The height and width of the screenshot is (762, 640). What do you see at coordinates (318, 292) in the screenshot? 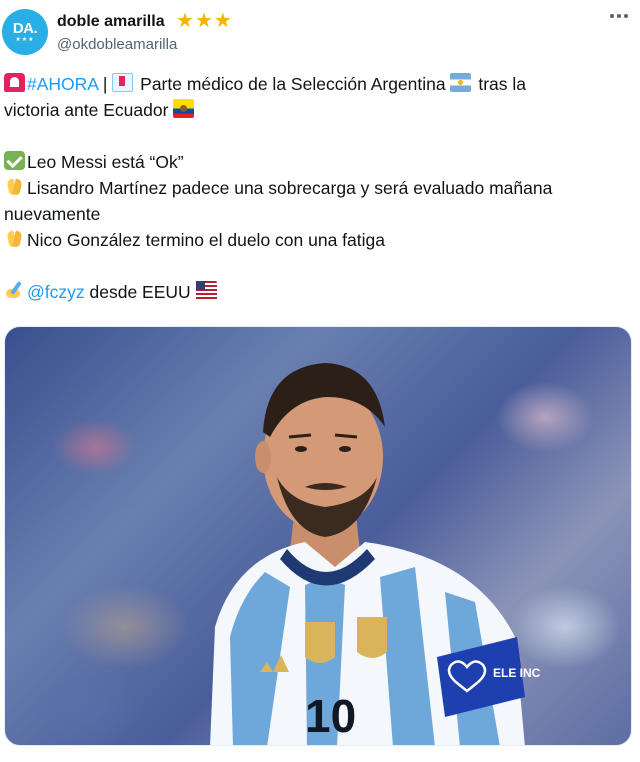
I see `tweet-line: @fczyz desde EEUU` at bounding box center [318, 292].